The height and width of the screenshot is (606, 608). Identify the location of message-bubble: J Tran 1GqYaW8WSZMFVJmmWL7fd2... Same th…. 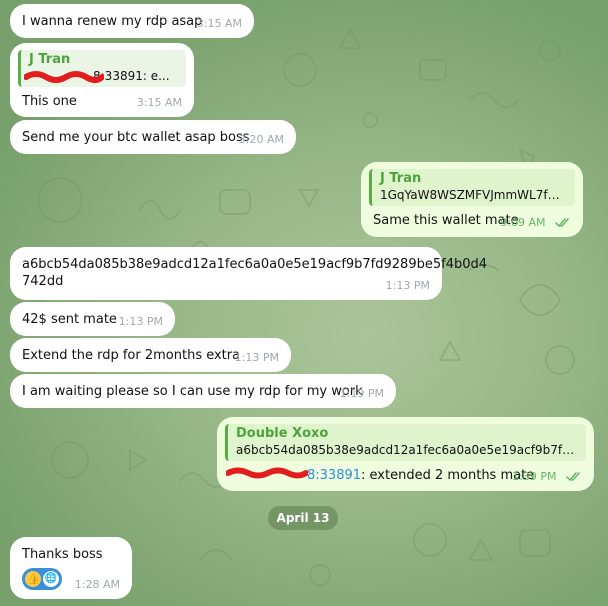
(472, 199).